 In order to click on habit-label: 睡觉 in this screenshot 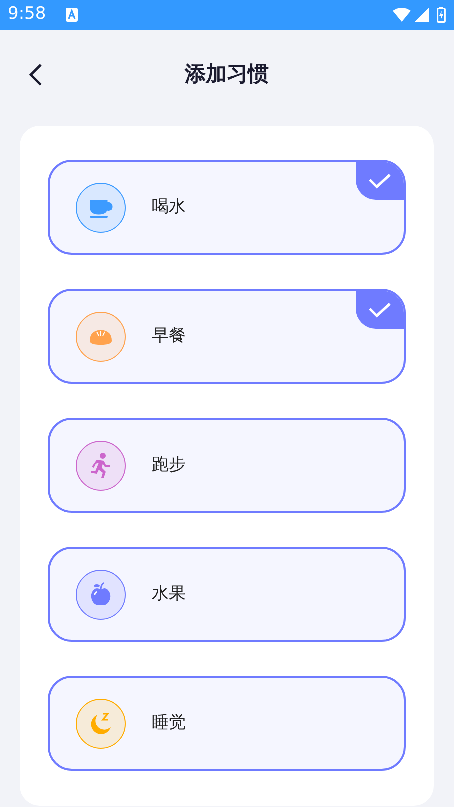, I will do `click(169, 723)`.